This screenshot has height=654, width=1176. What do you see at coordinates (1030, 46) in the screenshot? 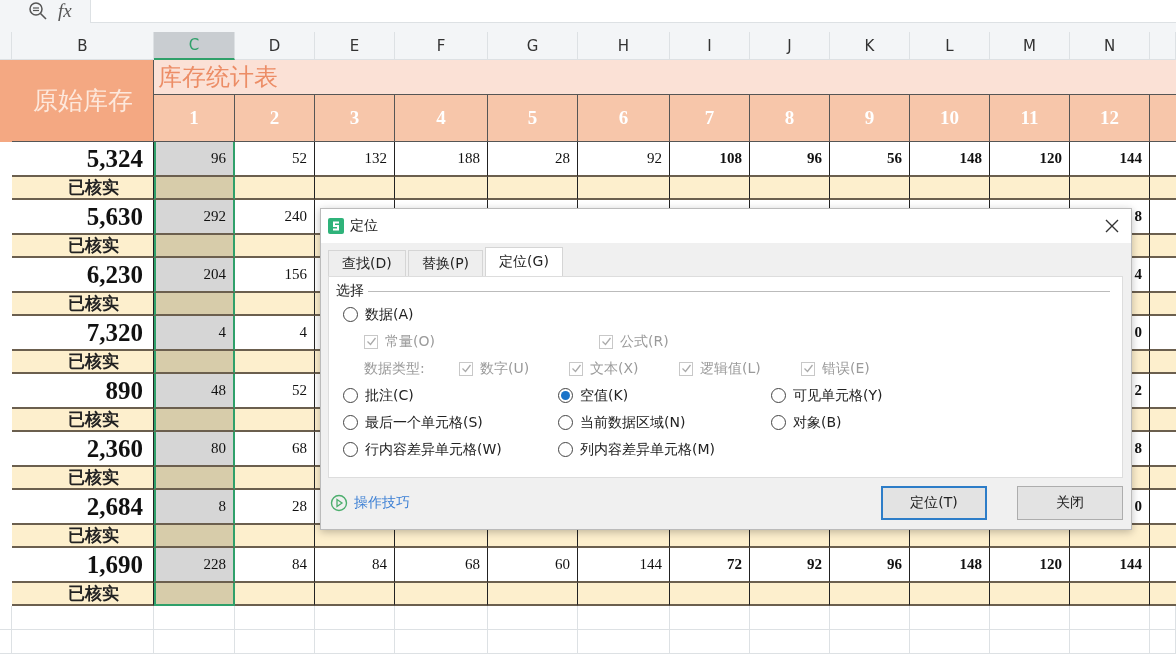
I see `column-header: M` at bounding box center [1030, 46].